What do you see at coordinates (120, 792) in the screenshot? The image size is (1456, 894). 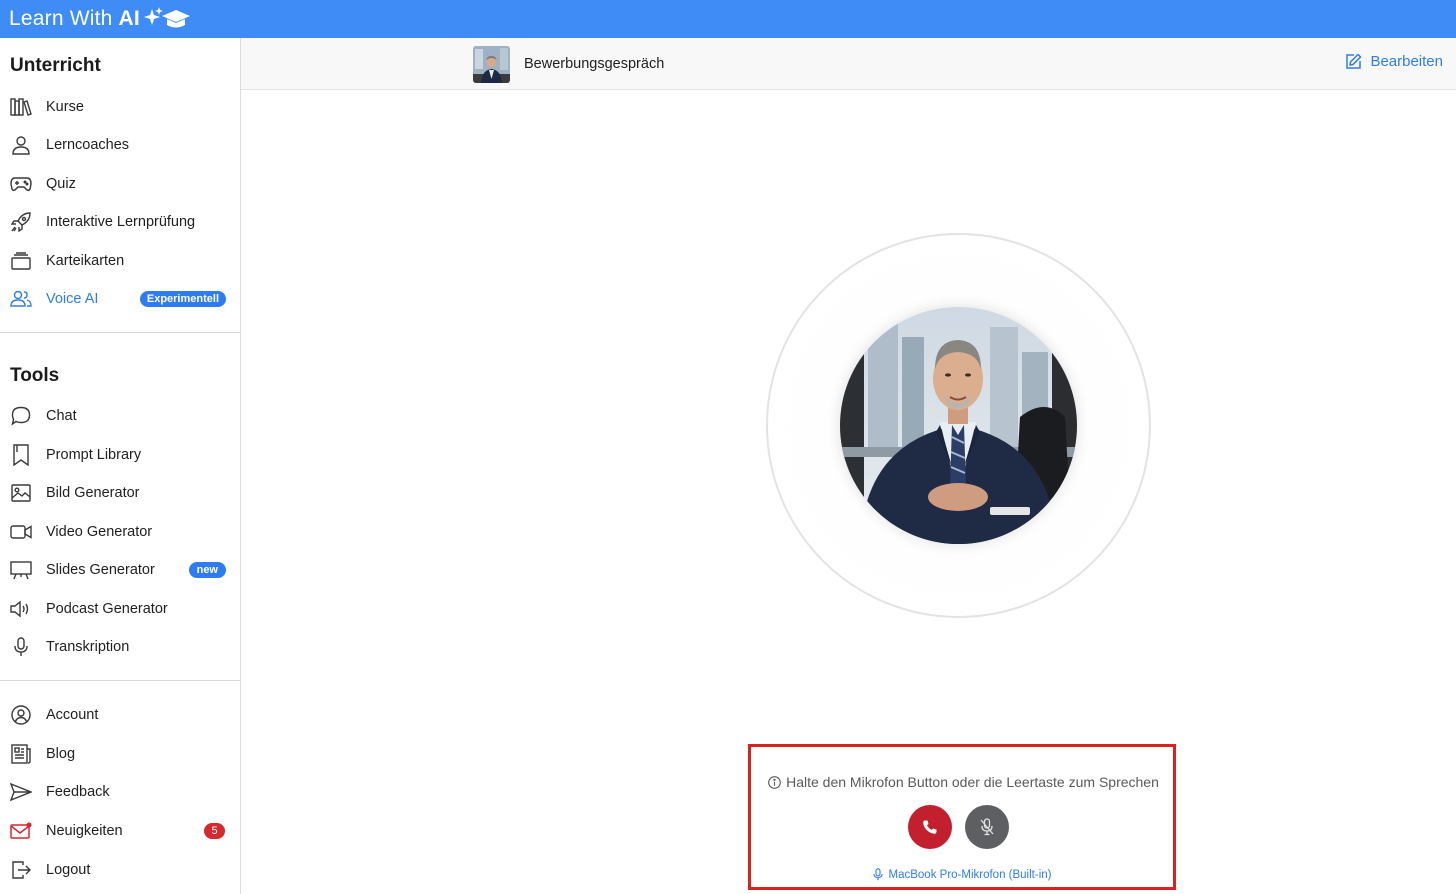 I see `sidebar-item-feedback: Feedback` at bounding box center [120, 792].